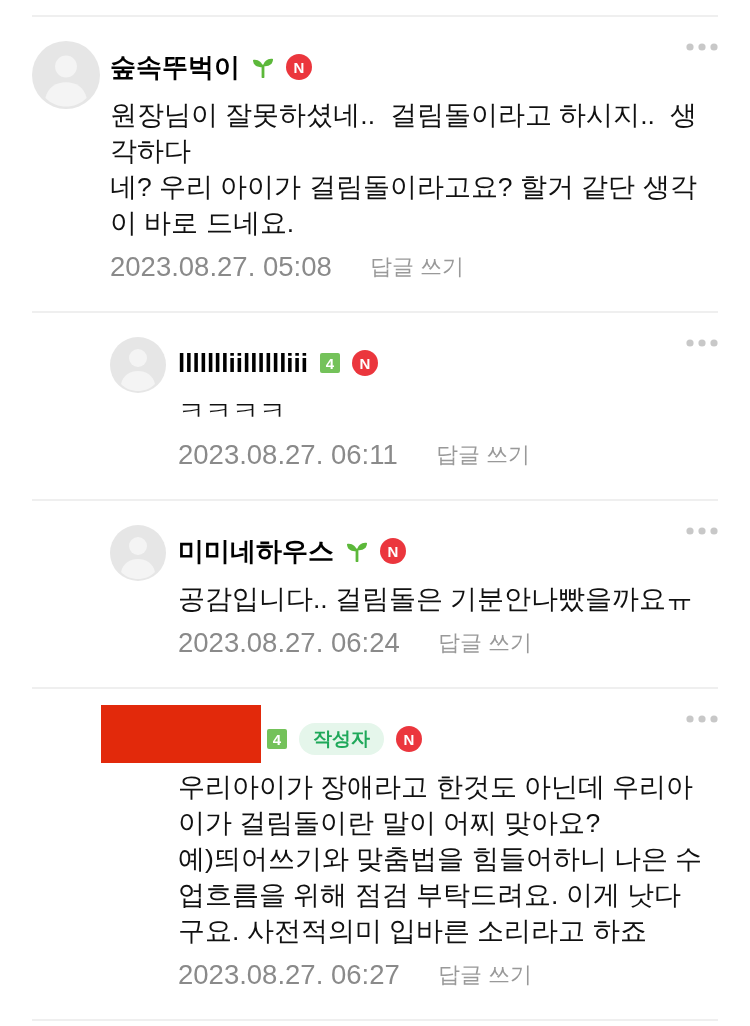 The image size is (750, 1026). Describe the element at coordinates (289, 975) in the screenshot. I see `comment-date: 2023.08.27. 06:27` at that location.